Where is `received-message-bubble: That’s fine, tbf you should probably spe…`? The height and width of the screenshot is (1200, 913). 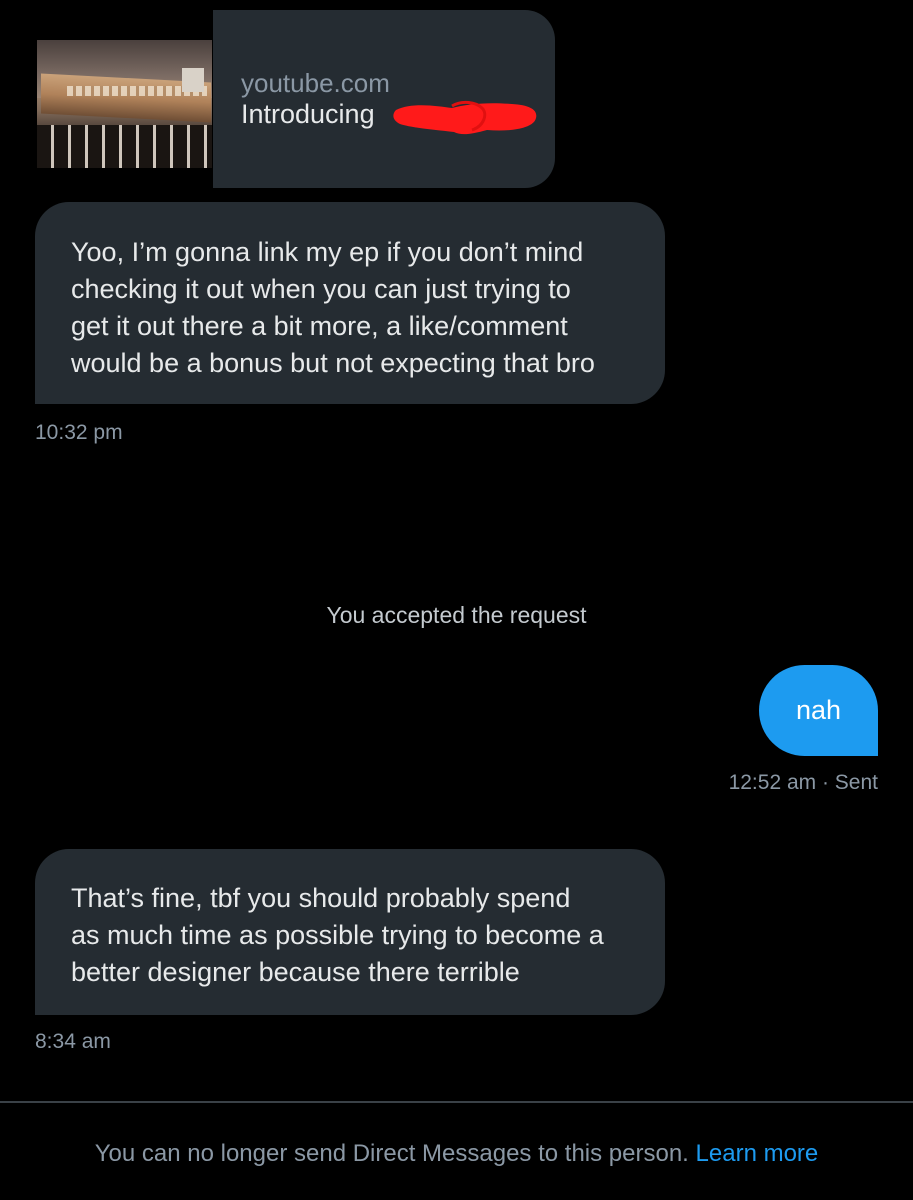
received-message-bubble: That’s fine, tbf you should probably spe… is located at coordinates (350, 932).